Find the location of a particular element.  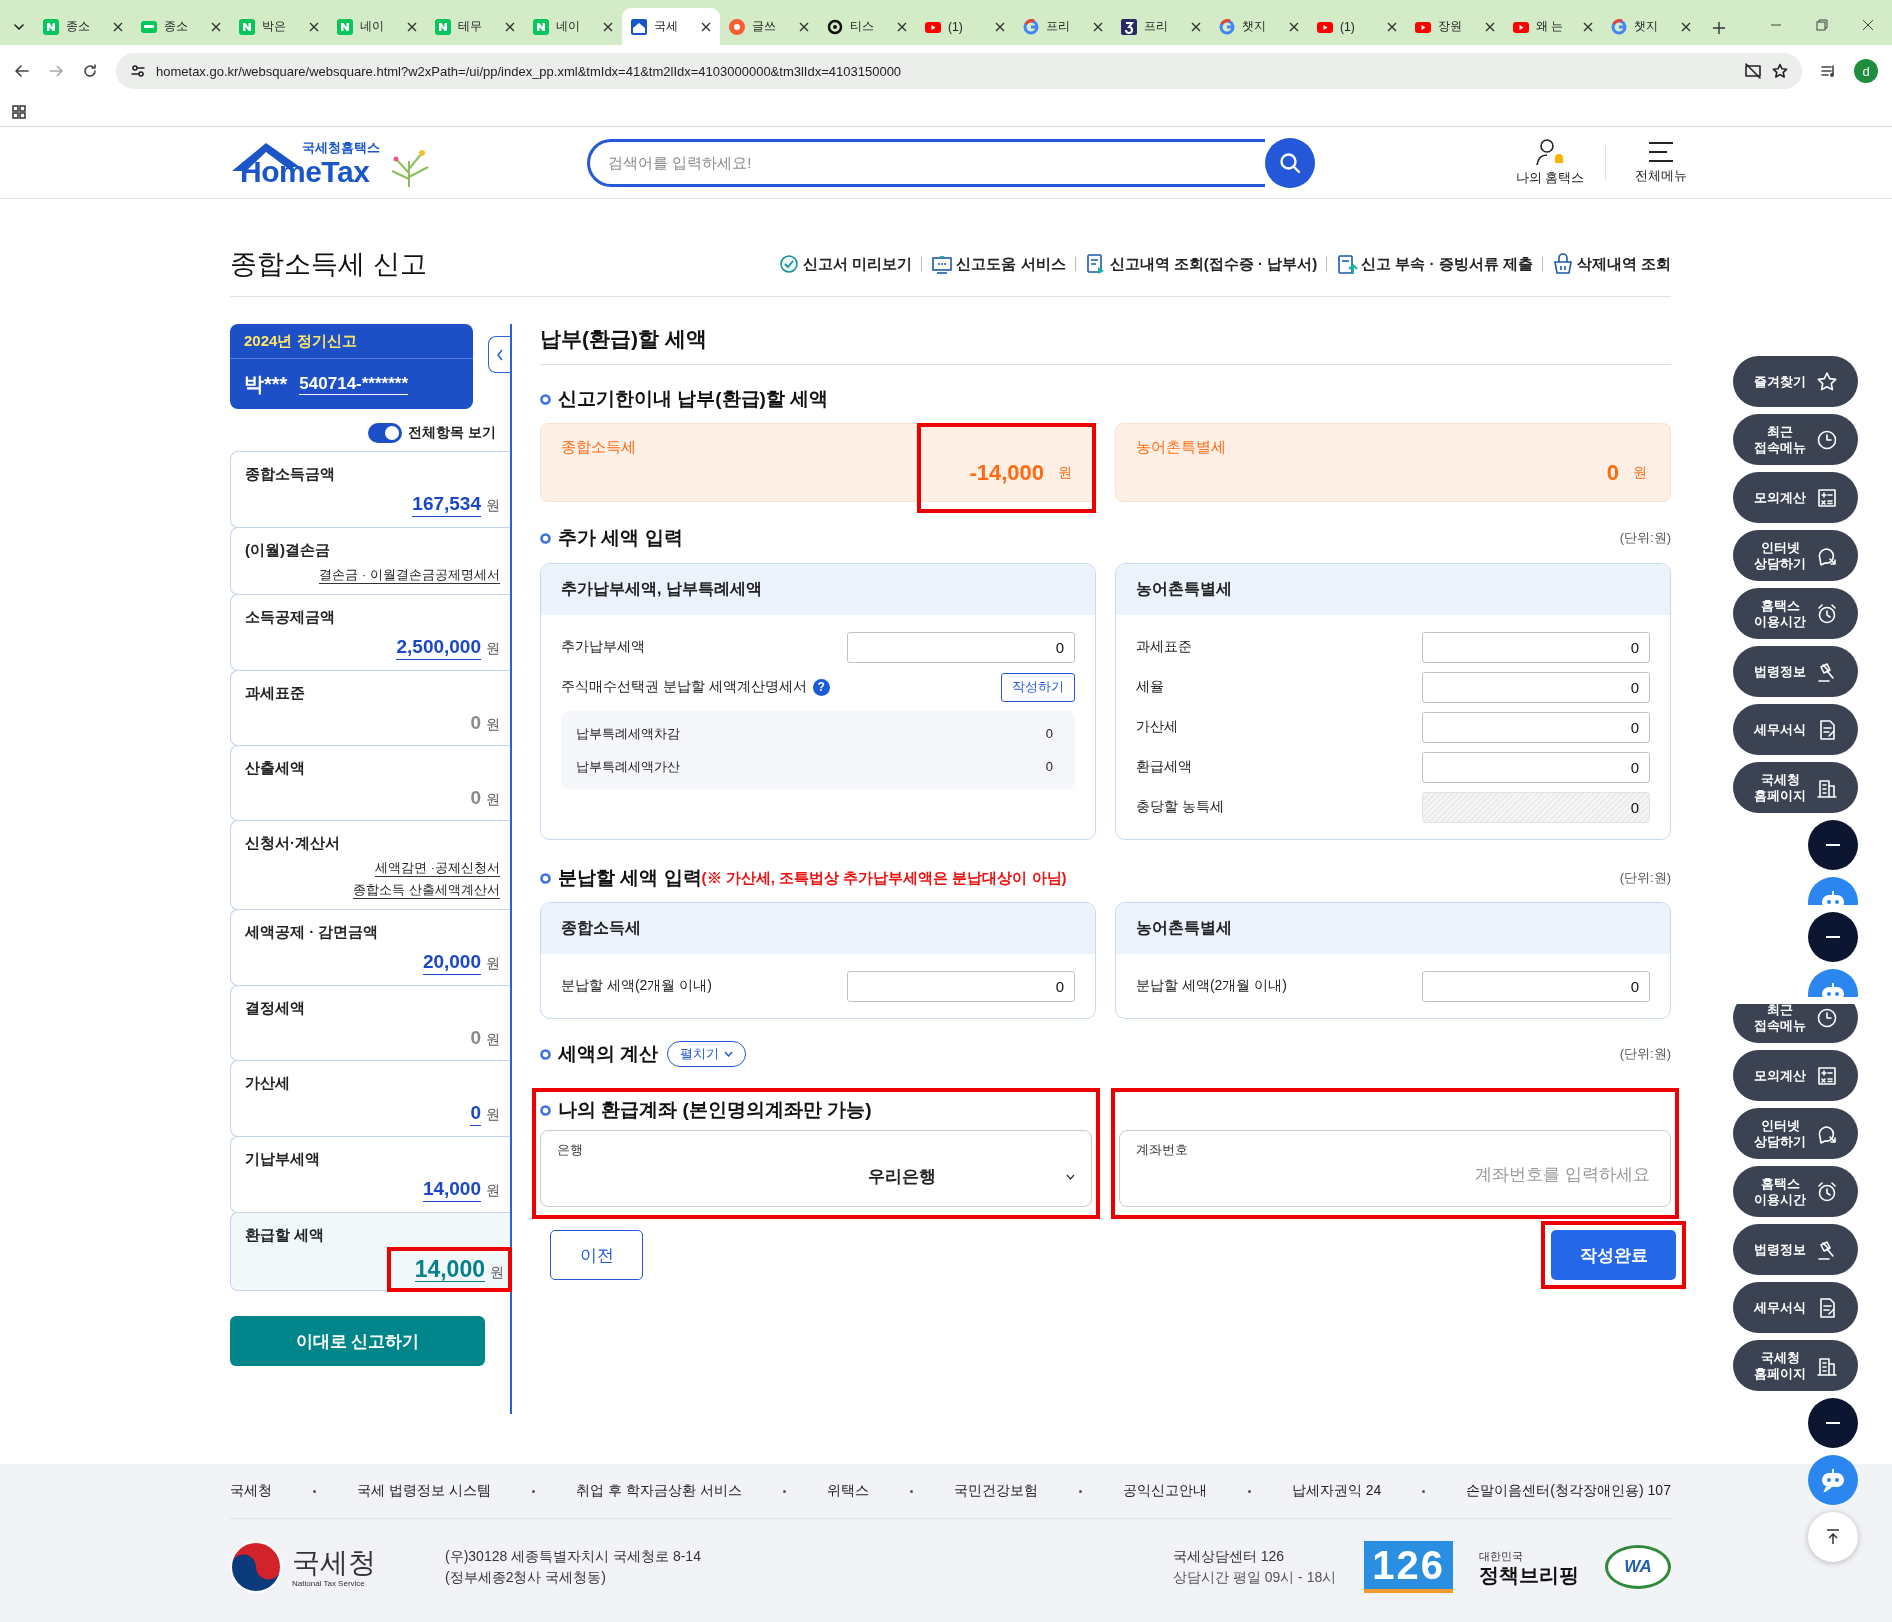

star-icon is located at coordinates (1780, 71).